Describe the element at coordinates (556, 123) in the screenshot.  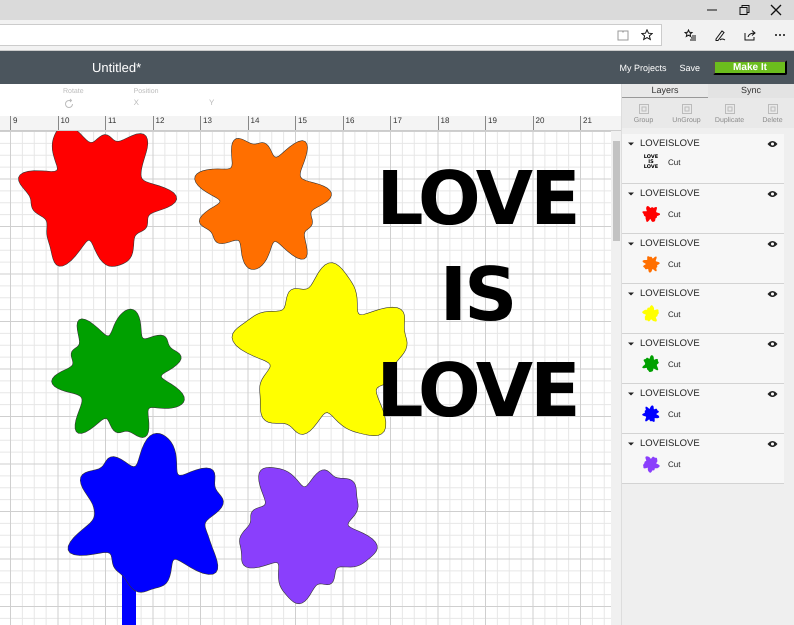
I see `ruler-number: 20` at that location.